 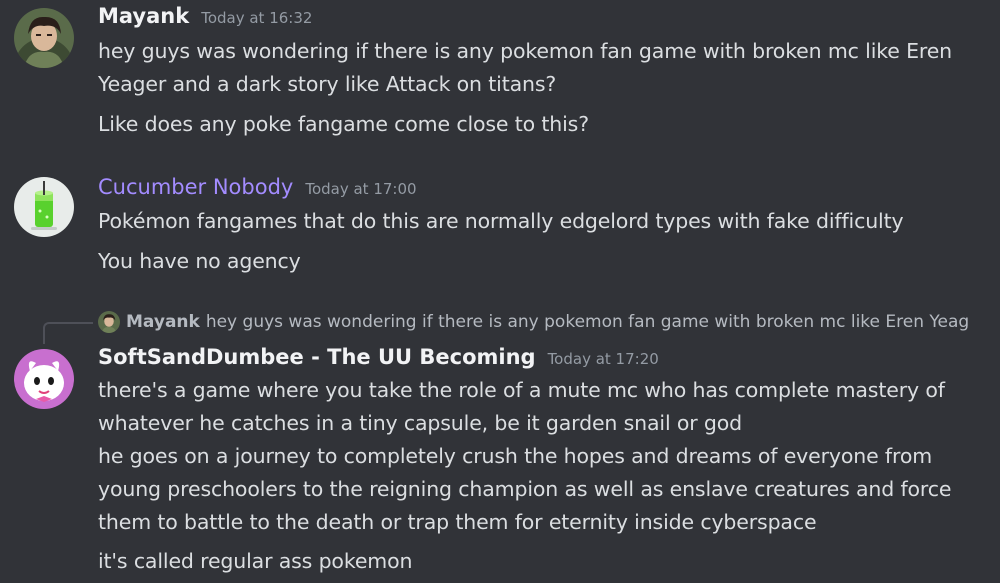 I want to click on username: SoftSandDumbee - The UU Becoming, so click(x=317, y=357).